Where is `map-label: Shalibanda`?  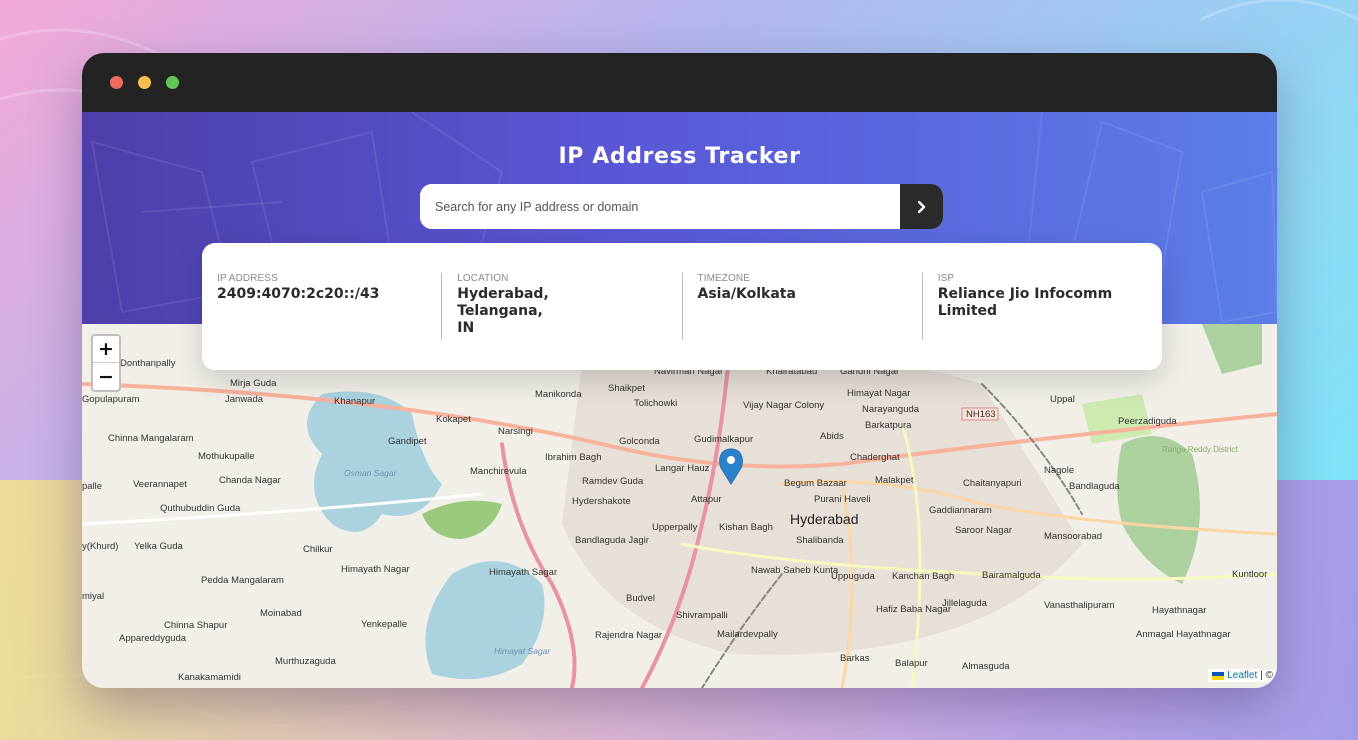 map-label: Shalibanda is located at coordinates (820, 540).